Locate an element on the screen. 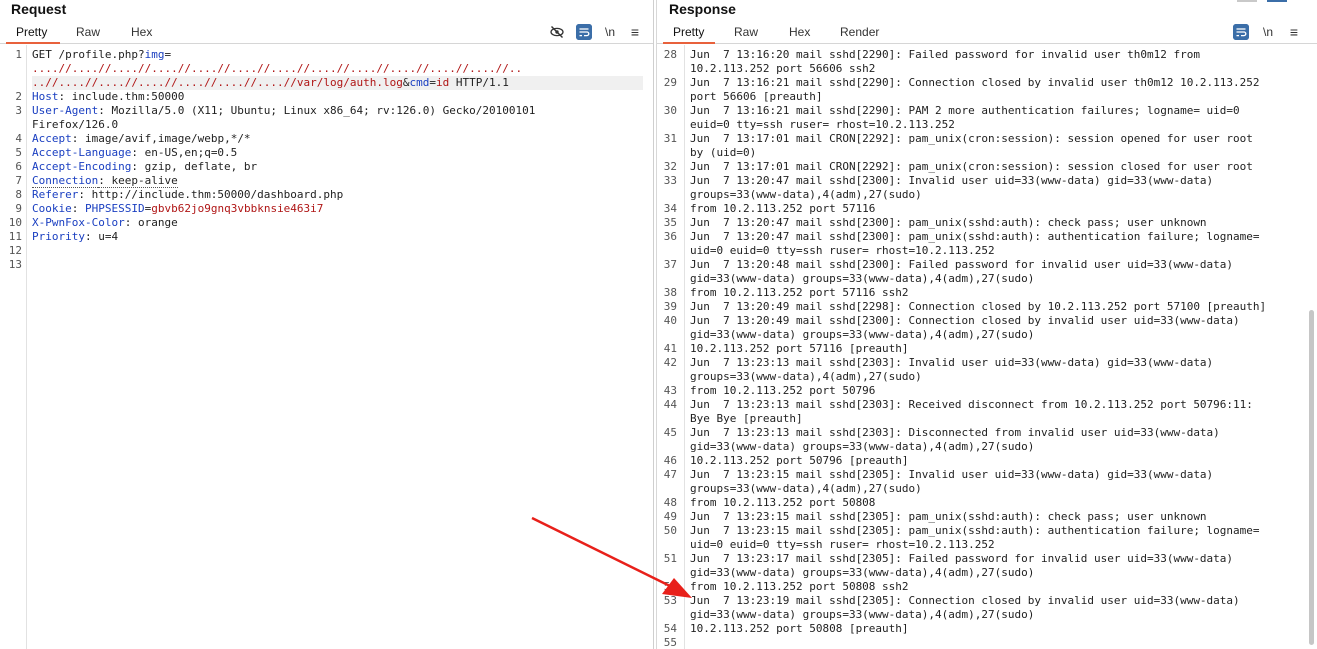 This screenshot has width=1317, height=649. line-number: 41 is located at coordinates (670, 348).